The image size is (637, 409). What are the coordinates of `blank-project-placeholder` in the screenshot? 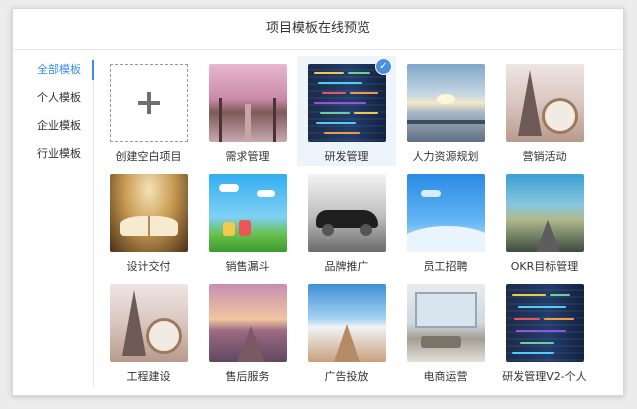 It's located at (148, 103).